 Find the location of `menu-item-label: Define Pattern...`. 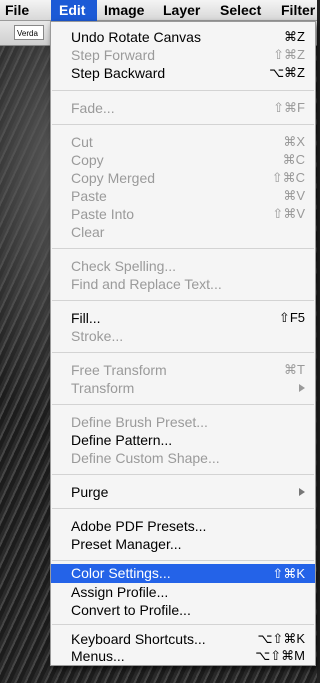

menu-item-label: Define Pattern... is located at coordinates (122, 440).